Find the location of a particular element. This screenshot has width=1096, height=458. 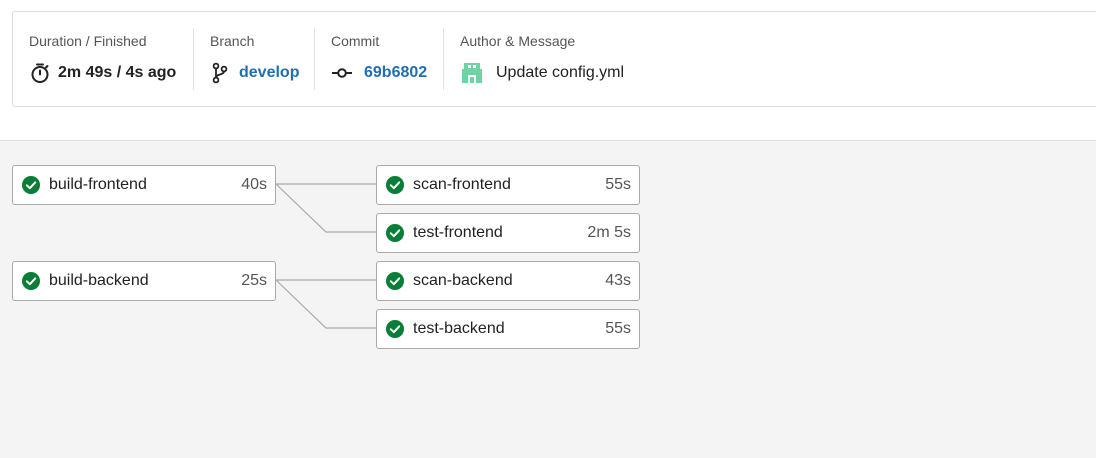

edge-build-backend-test-backend is located at coordinates (325, 304).